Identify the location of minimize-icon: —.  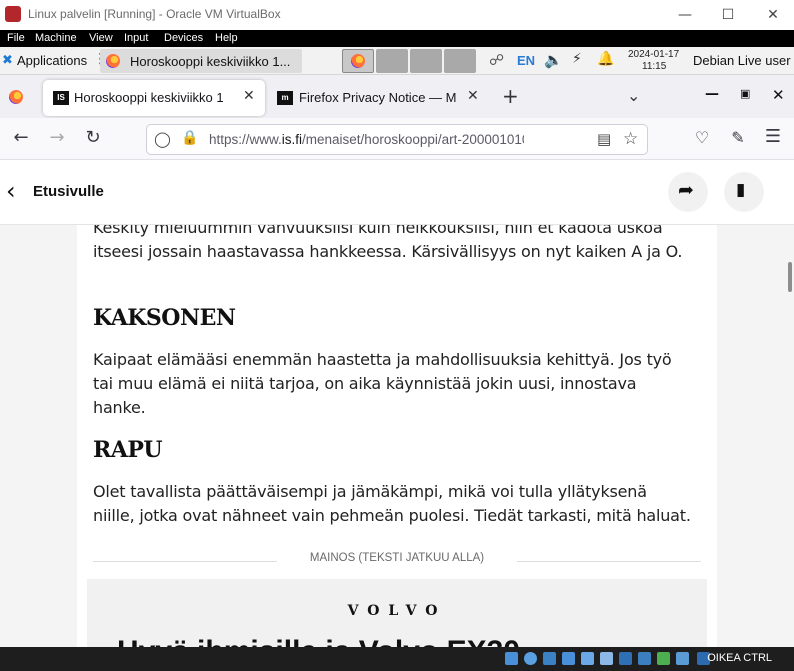
(685, 15).